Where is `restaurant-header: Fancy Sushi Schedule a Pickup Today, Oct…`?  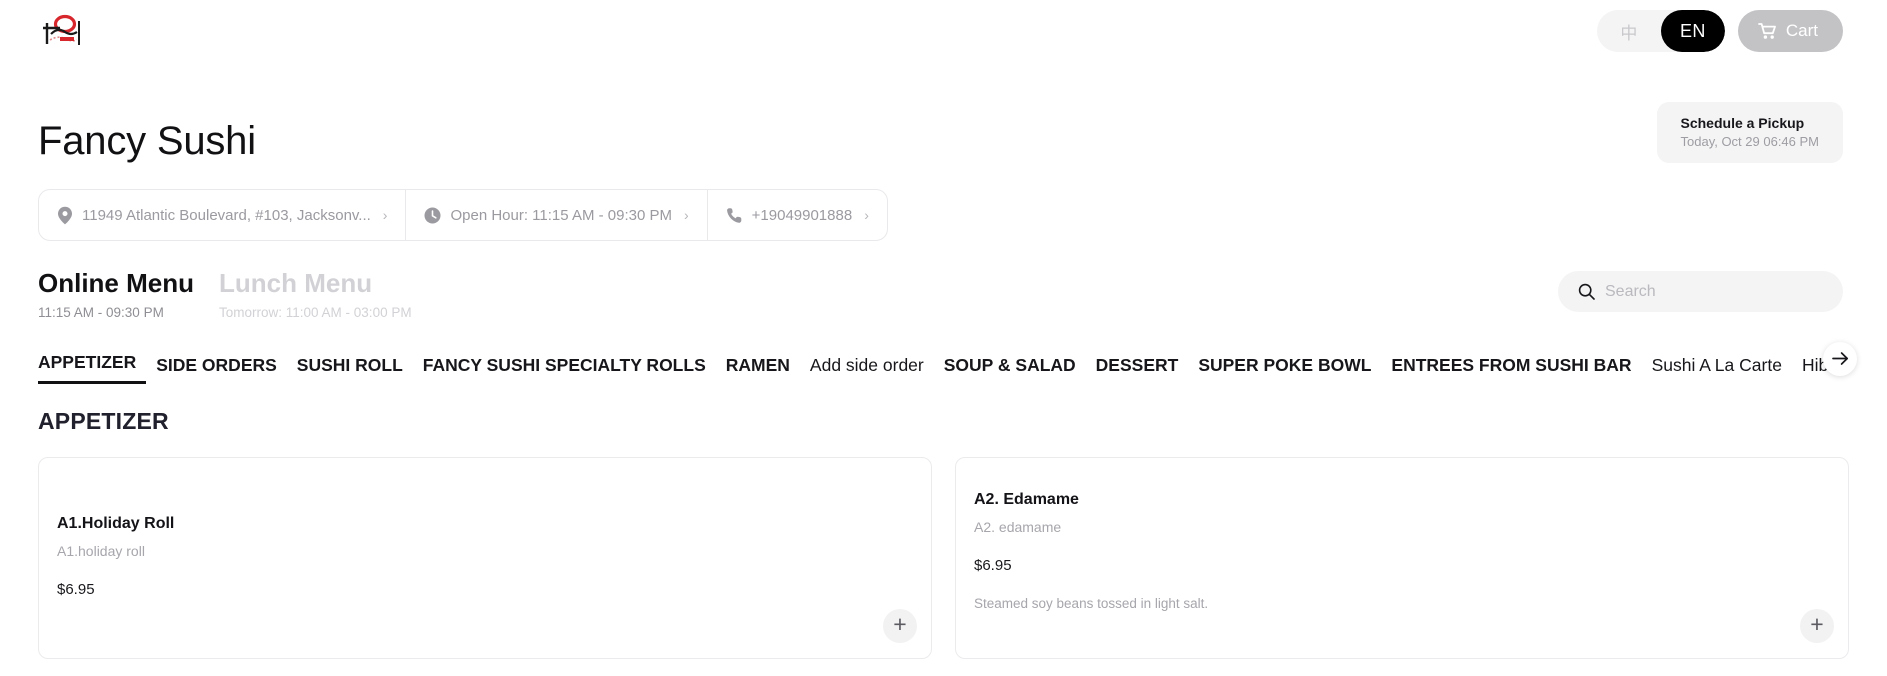 restaurant-header: Fancy Sushi Schedule a Pickup Today, Oct… is located at coordinates (943, 112).